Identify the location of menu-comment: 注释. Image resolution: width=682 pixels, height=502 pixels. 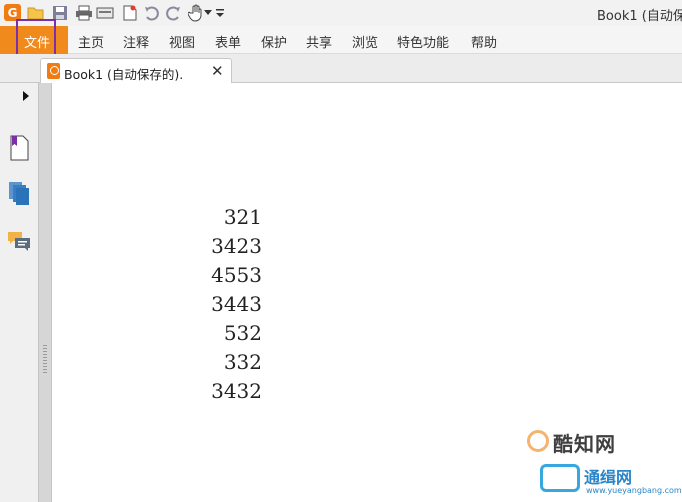
(136, 41).